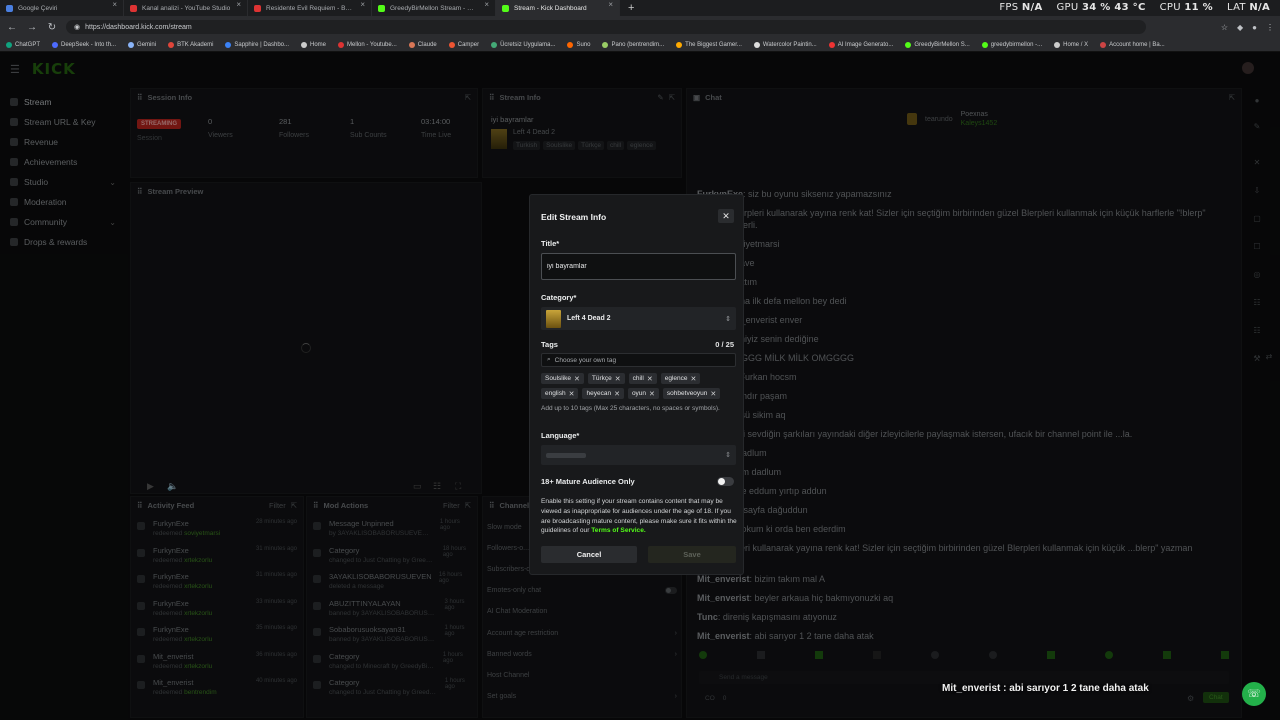  I want to click on bookmark-item: Suno, so click(578, 44).